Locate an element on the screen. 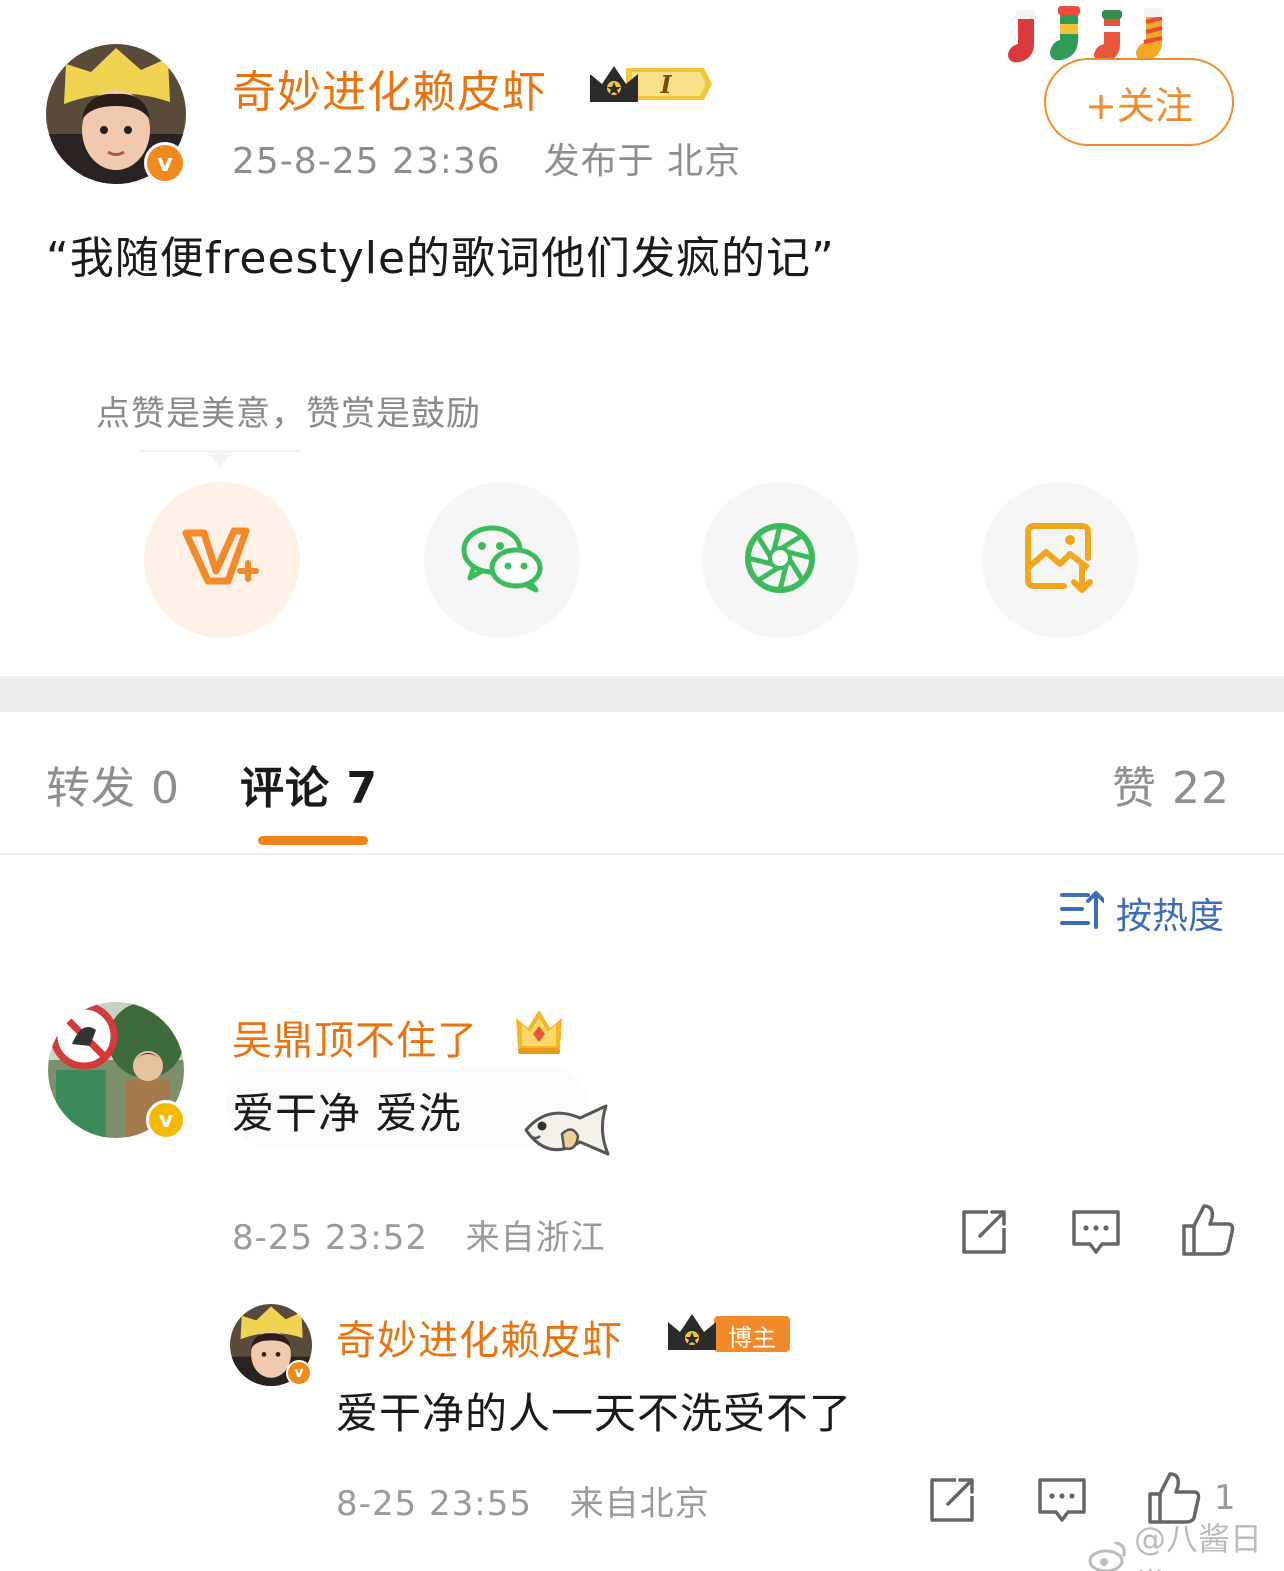  comment-time: 8-25 23:52 is located at coordinates (330, 1238).